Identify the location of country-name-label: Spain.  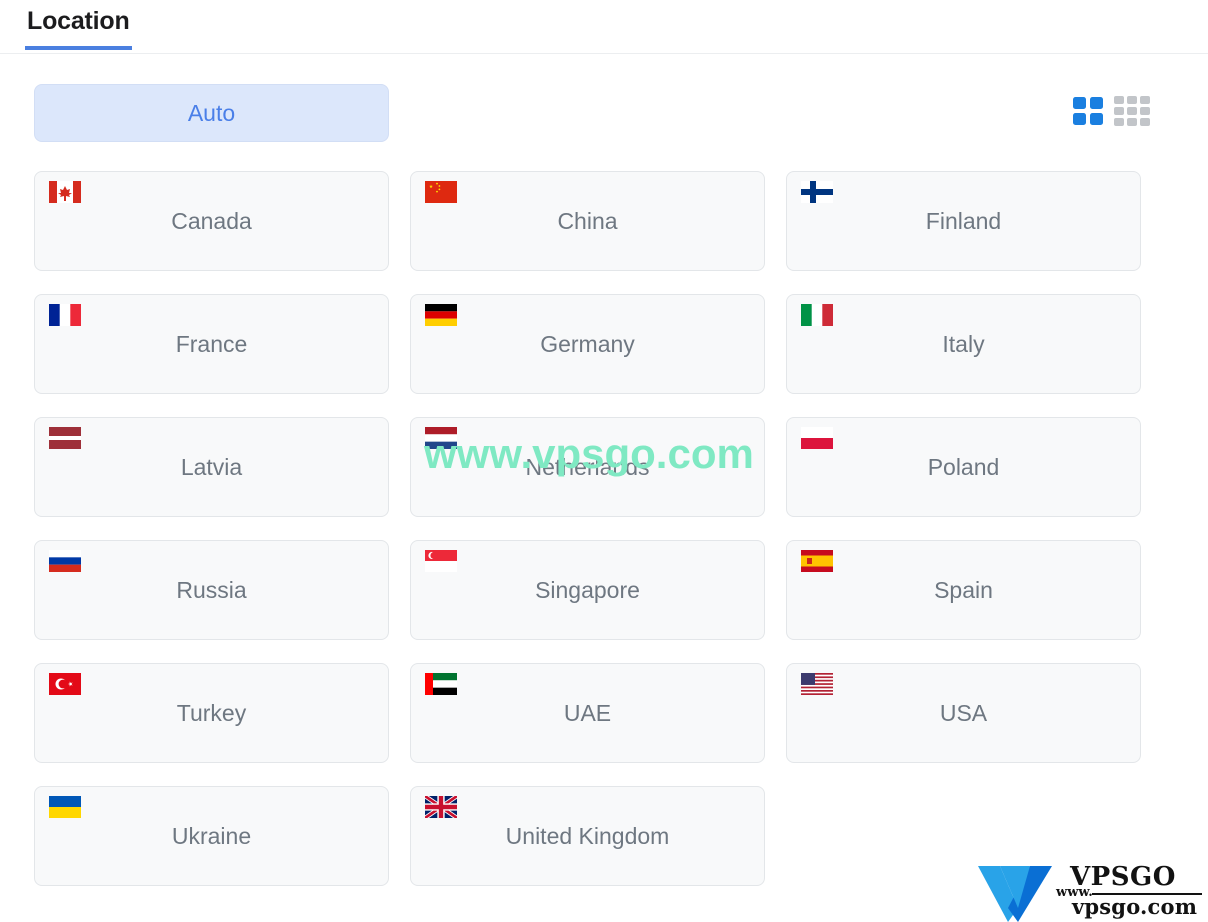
(963, 590).